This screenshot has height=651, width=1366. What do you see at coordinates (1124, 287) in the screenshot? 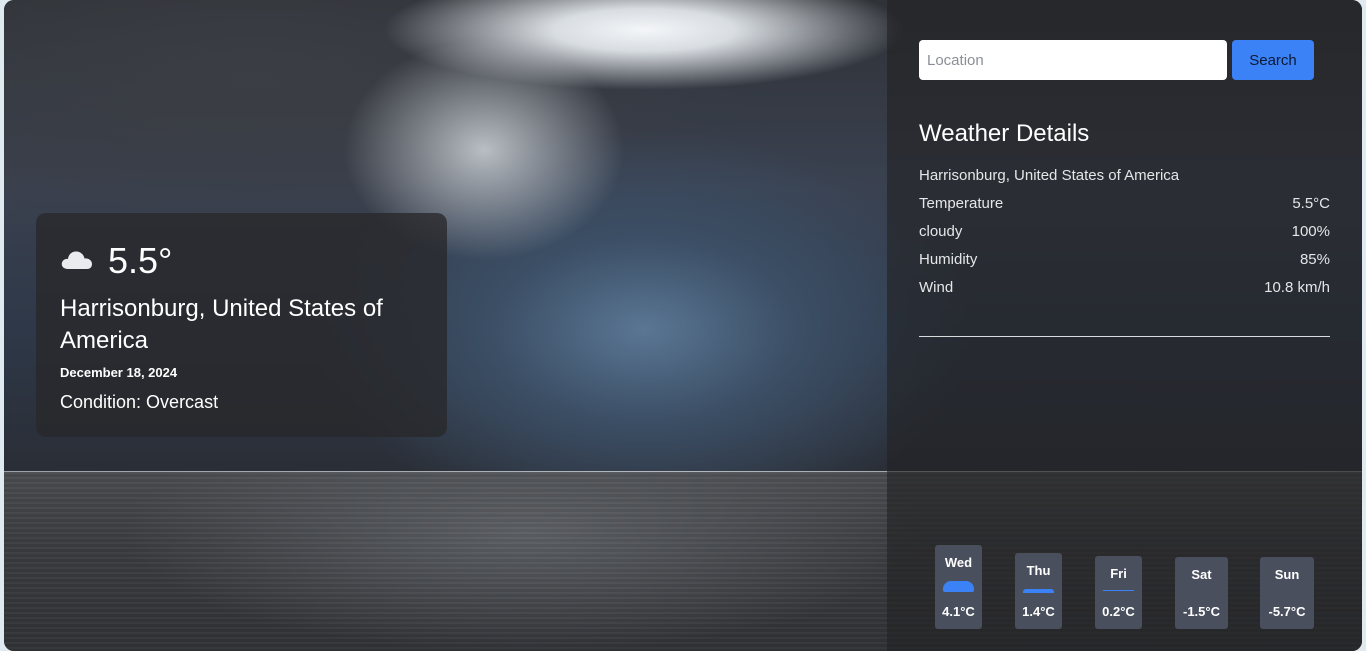
I see `detail-row-wind: Wind 10.8 km/h` at bounding box center [1124, 287].